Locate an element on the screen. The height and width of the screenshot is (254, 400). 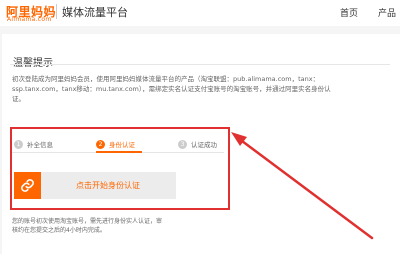
top-navigation-bar: 阿里妈妈 Alimama.com 媒体流量平台 首页 产品 is located at coordinates (200, 13).